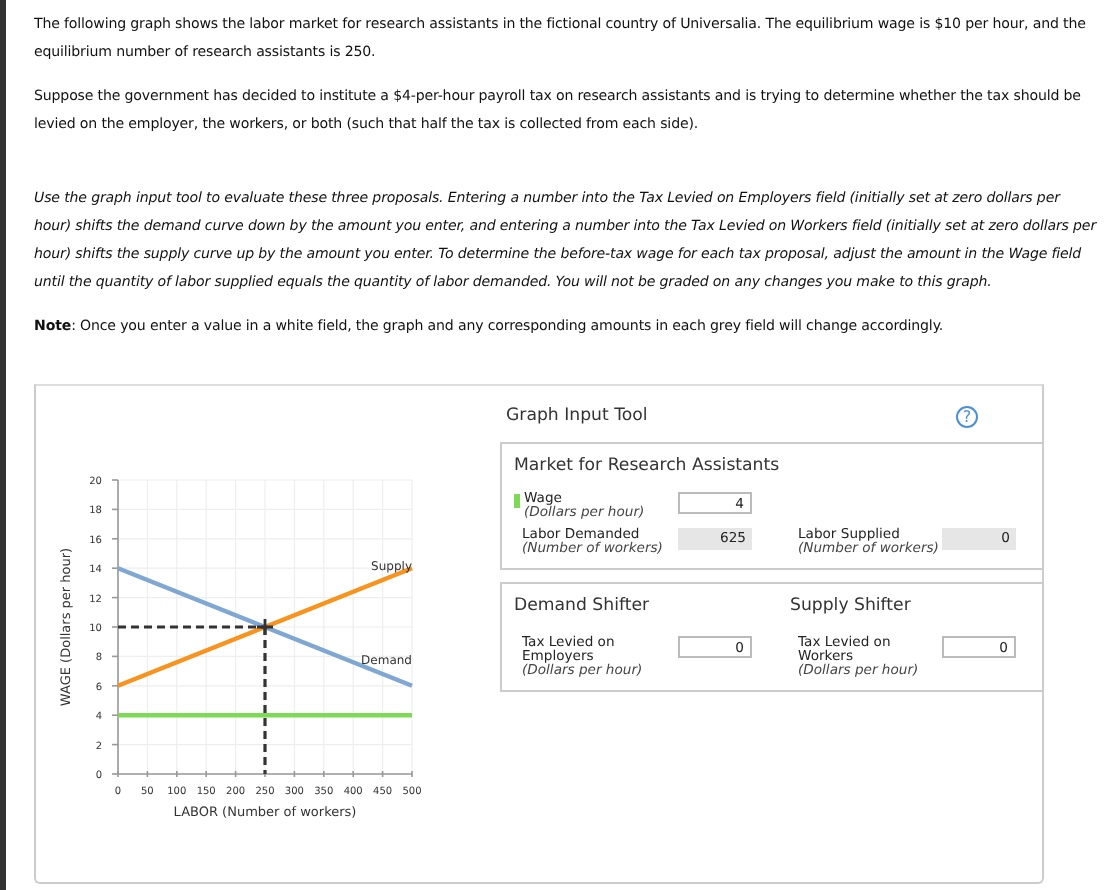 This screenshot has height=890, width=1120. I want to click on box-title: Market for Research Assistants, so click(648, 466).